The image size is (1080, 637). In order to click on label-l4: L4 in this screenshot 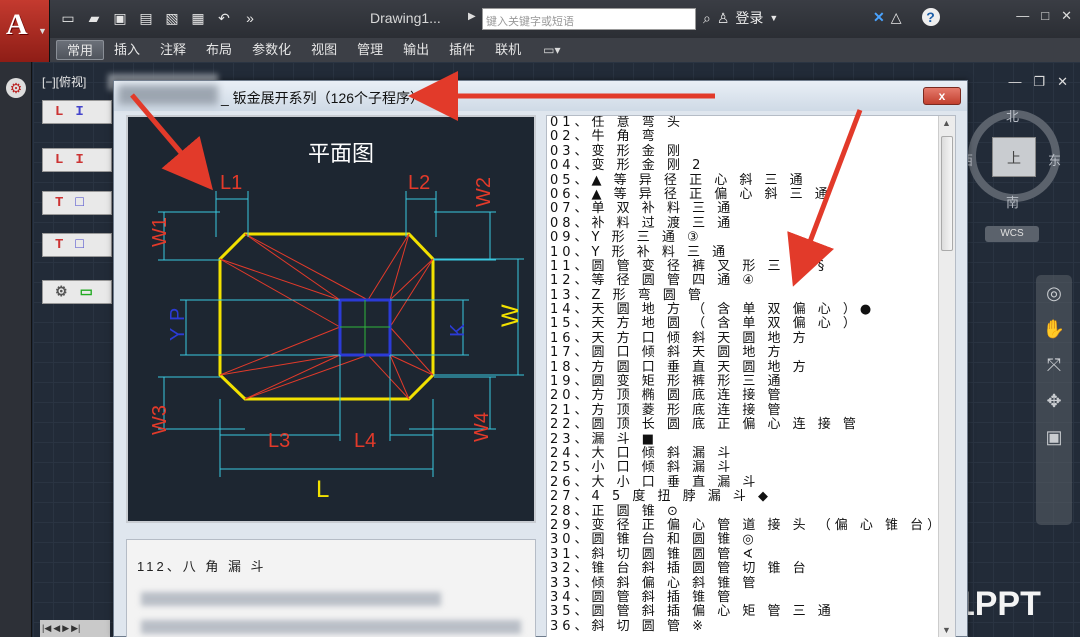, I will do `click(365, 441)`.